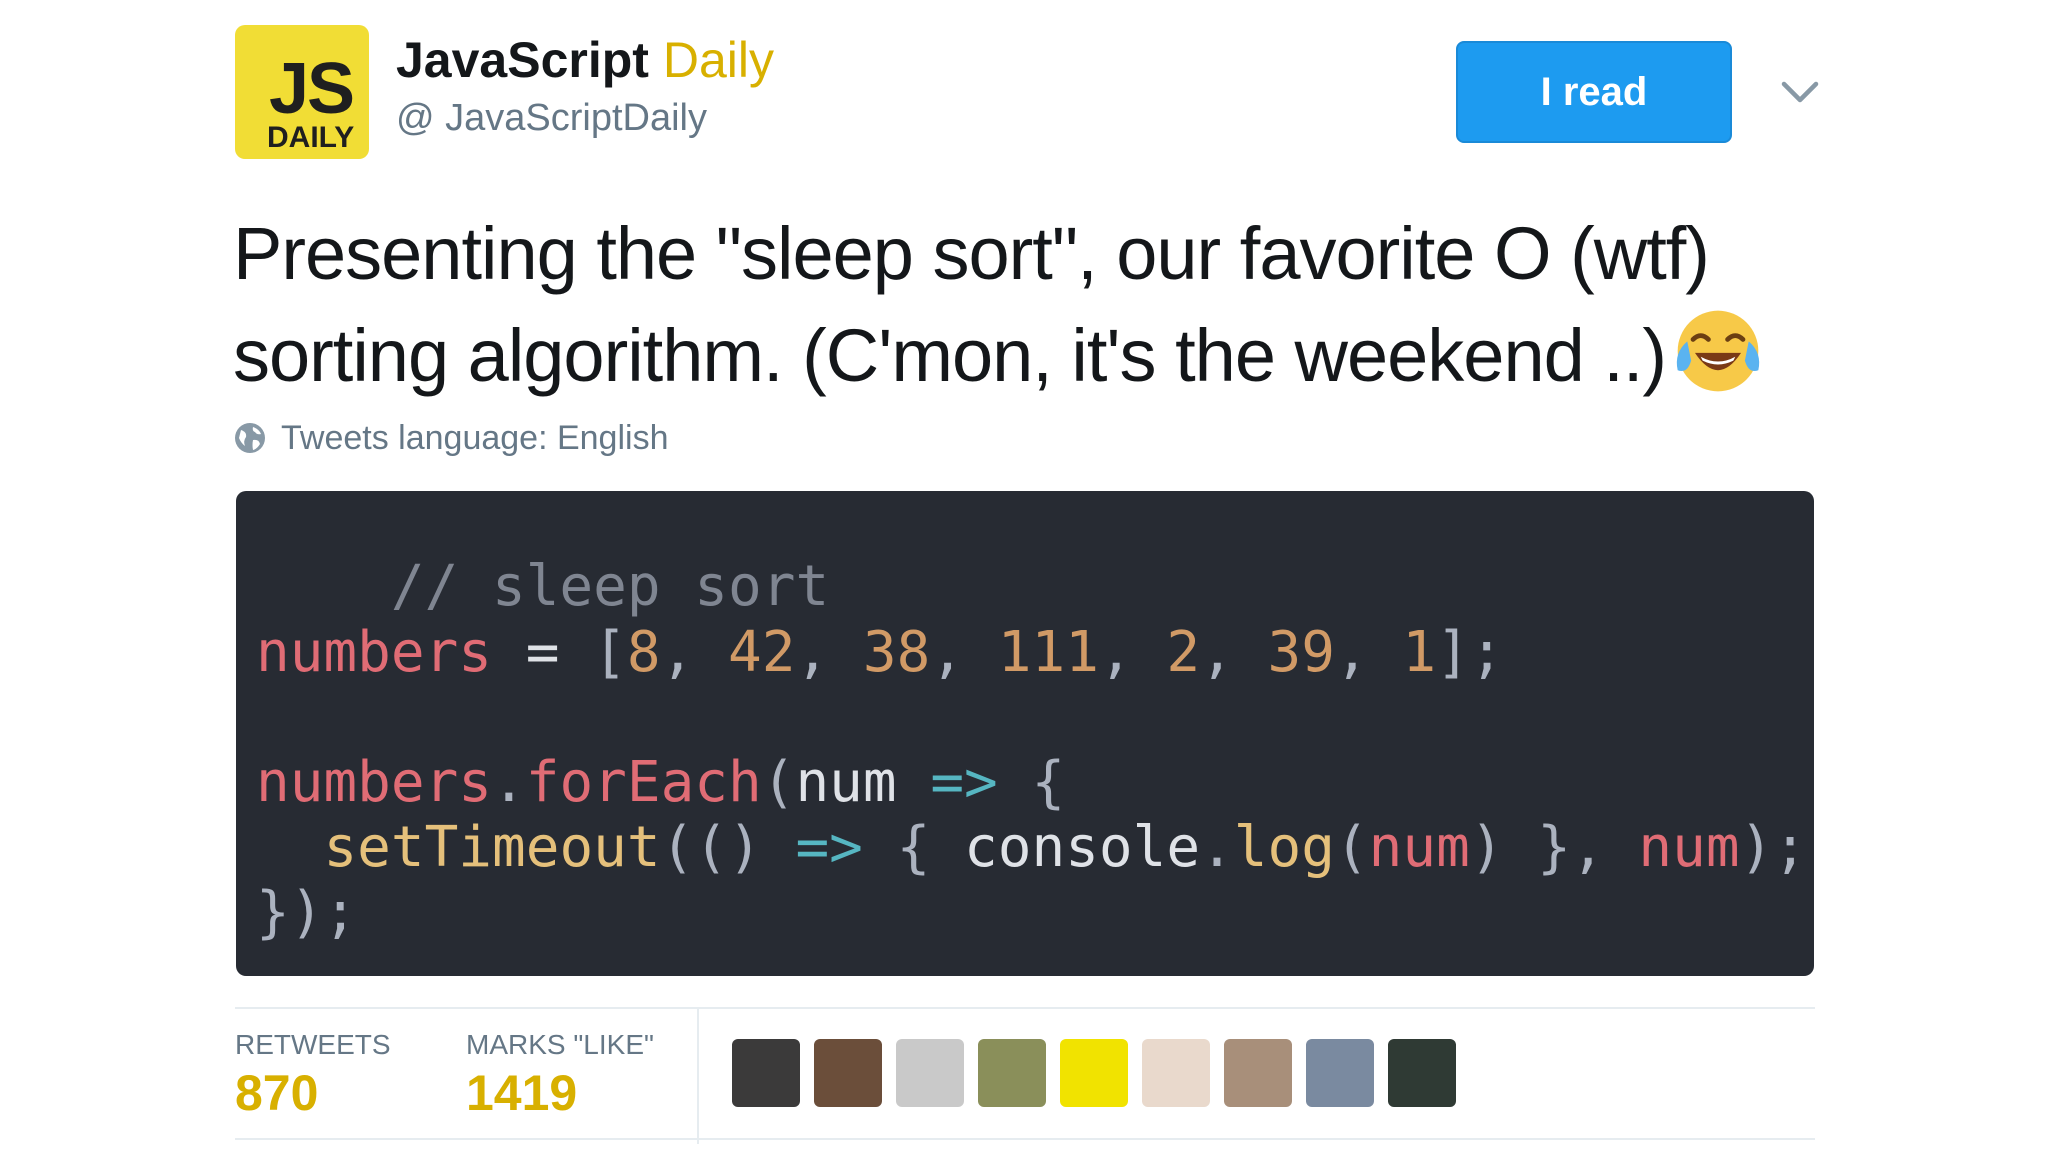  I want to click on likes-label: MARKS "LIKE", so click(560, 1044).